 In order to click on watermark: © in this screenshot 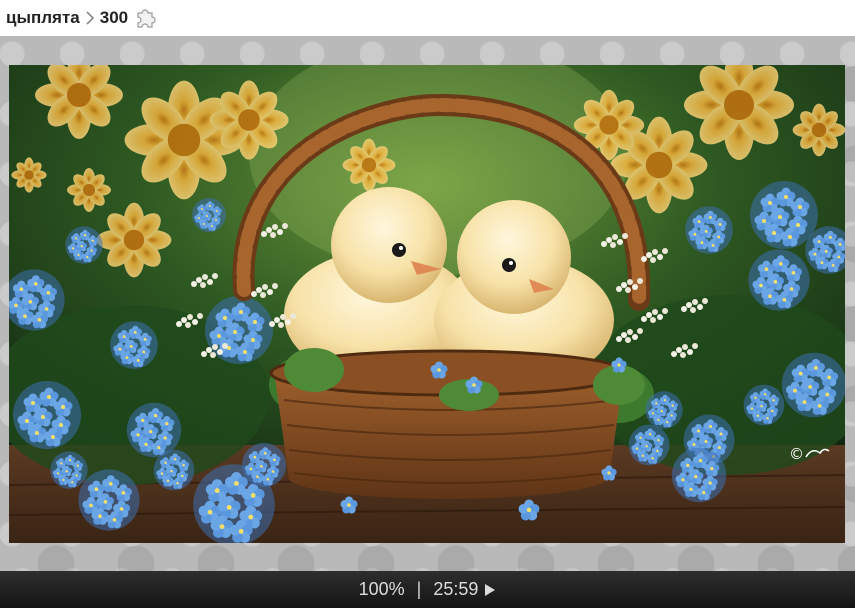, I will do `click(796, 454)`.